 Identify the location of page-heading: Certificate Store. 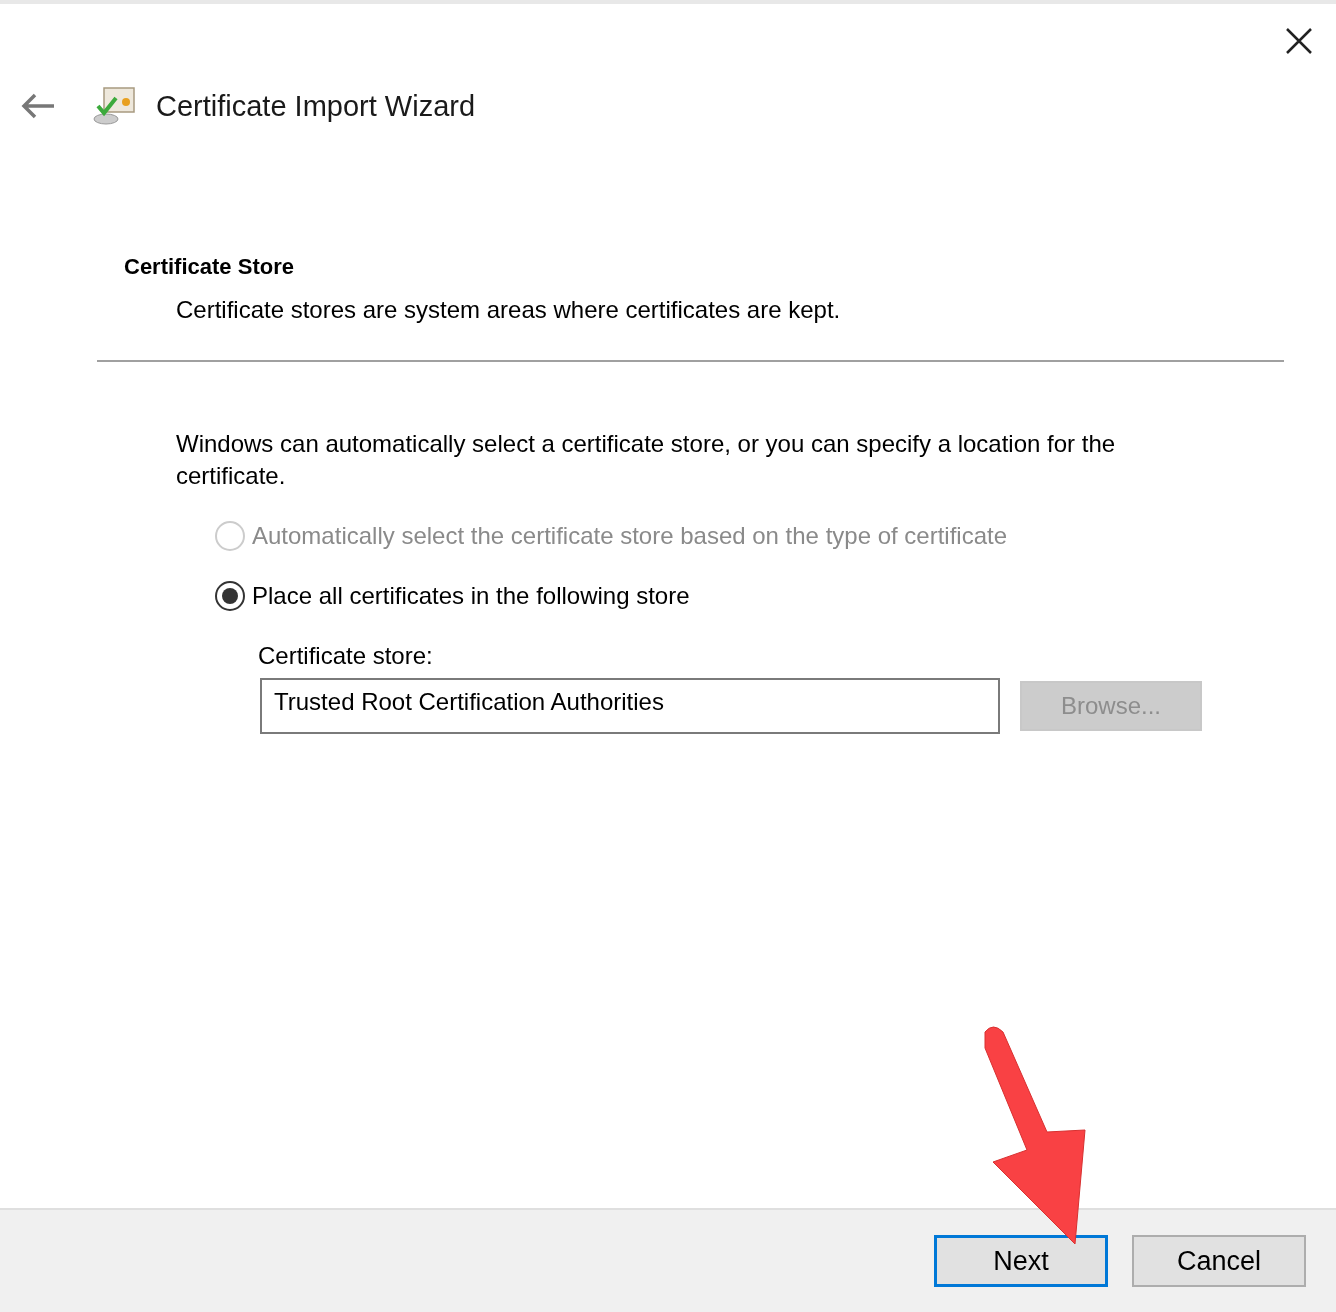
(209, 267).